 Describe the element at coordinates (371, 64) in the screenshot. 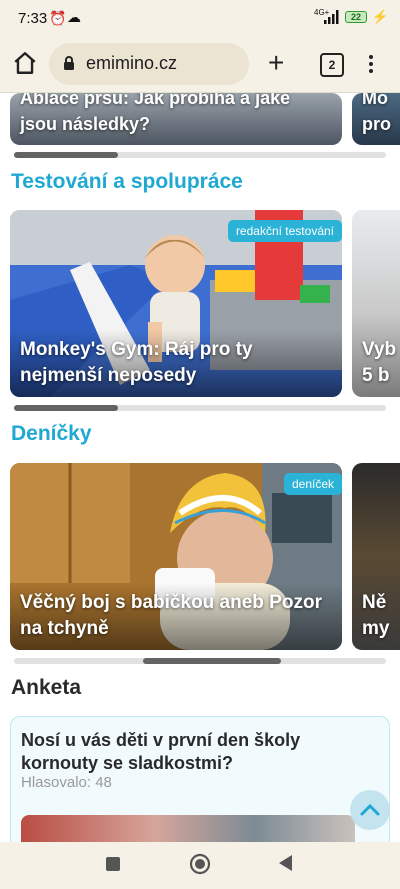

I see `more-vert-icon` at that location.